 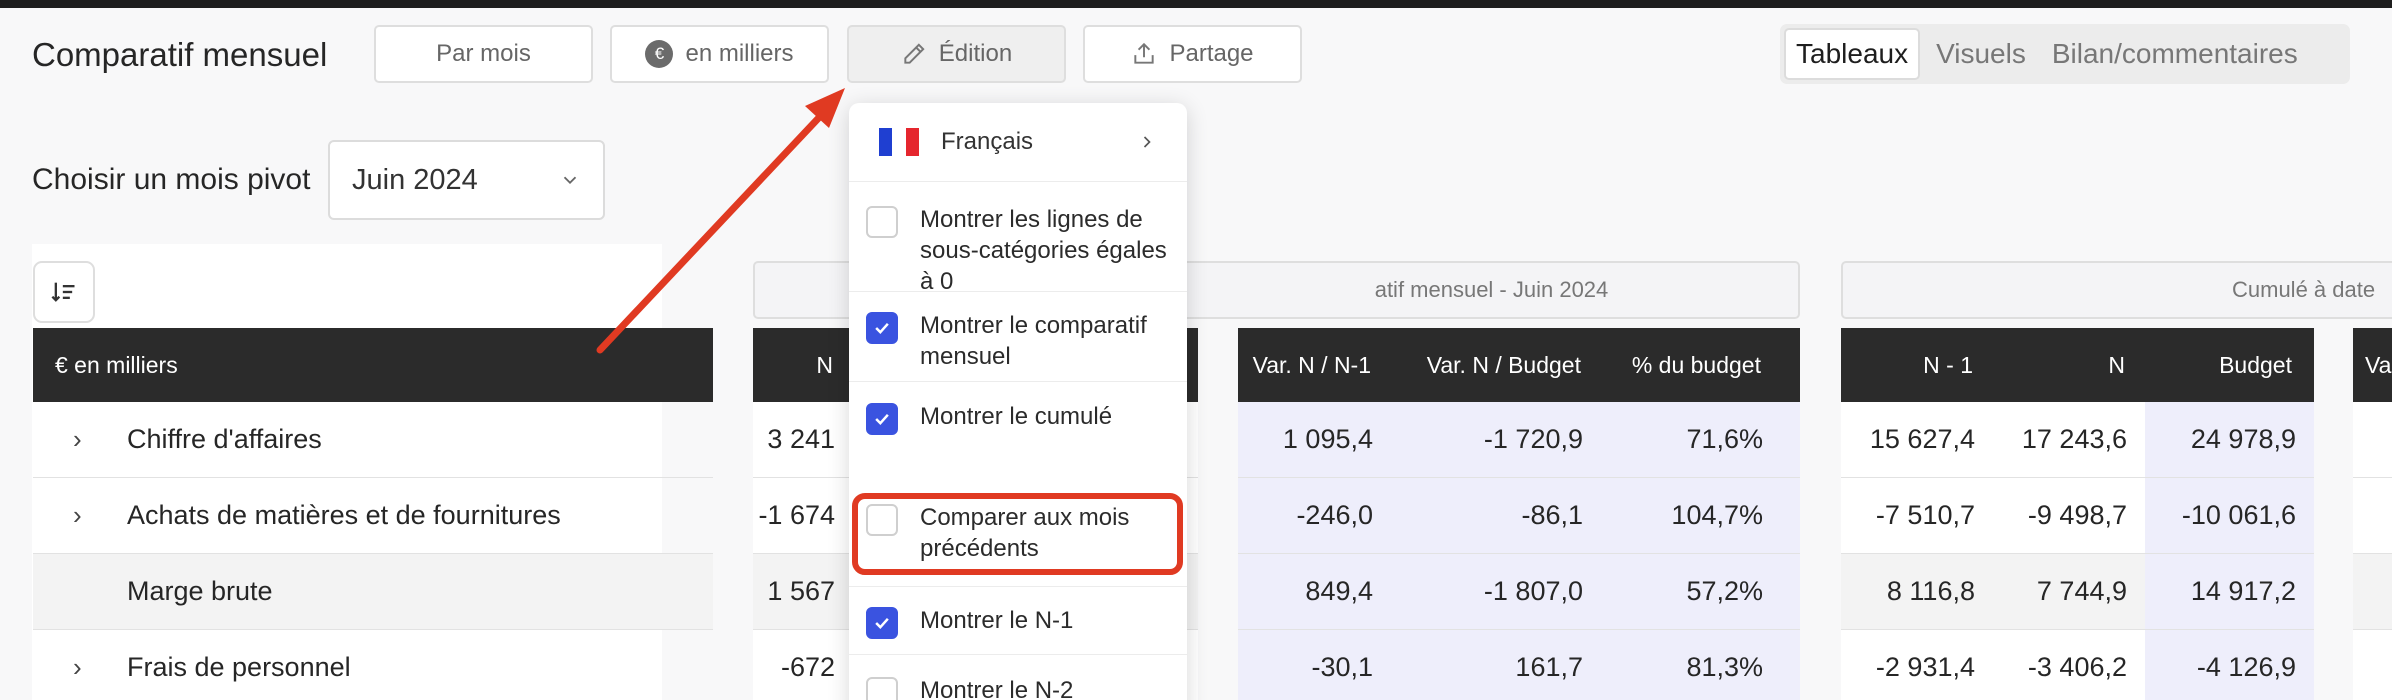 What do you see at coordinates (373, 592) in the screenshot?
I see `table-row: Marge brute` at bounding box center [373, 592].